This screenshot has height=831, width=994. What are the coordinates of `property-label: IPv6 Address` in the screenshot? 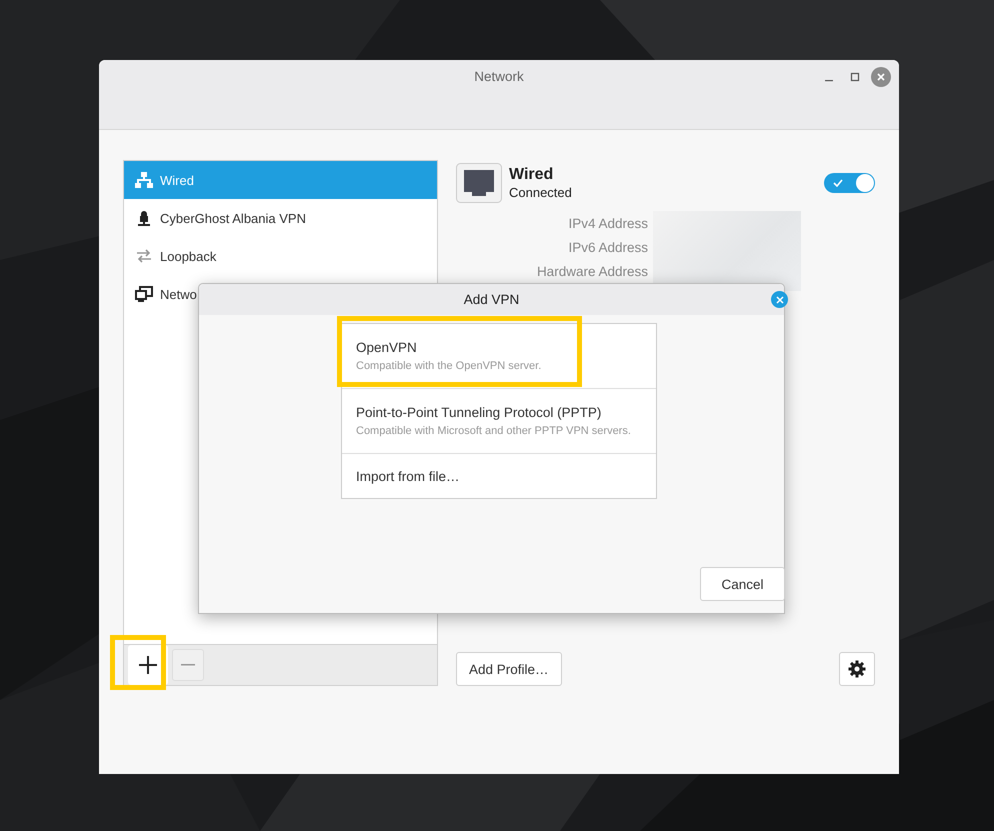 It's located at (608, 248).